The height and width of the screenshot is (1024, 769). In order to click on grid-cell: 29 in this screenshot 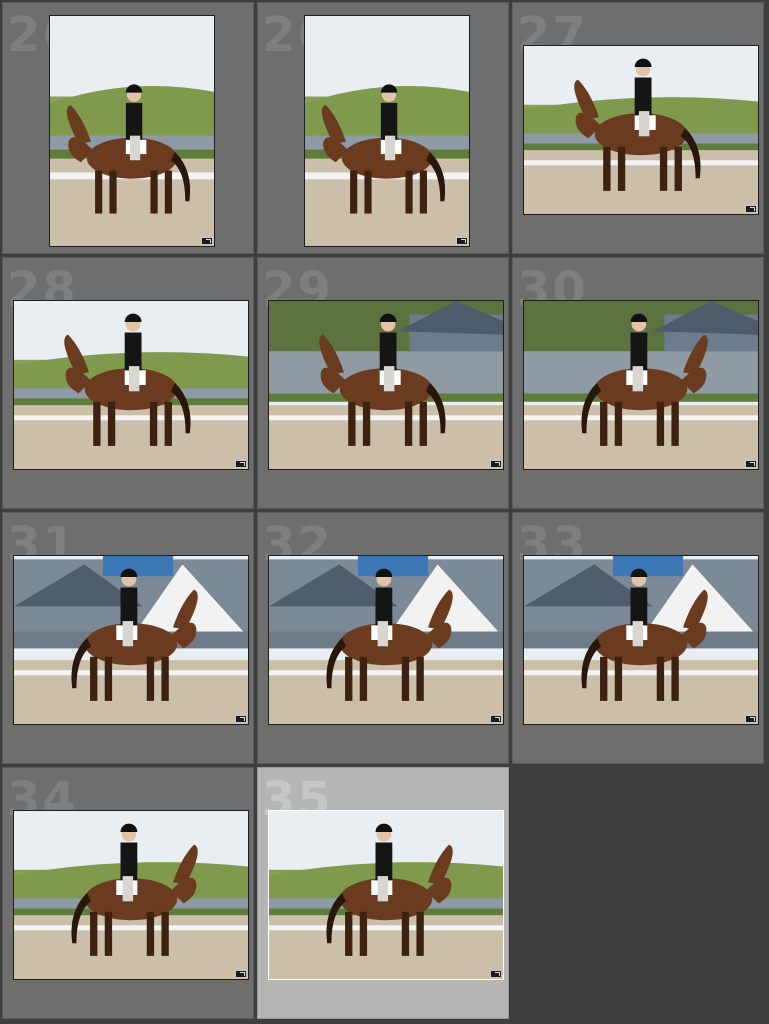, I will do `click(383, 383)`.